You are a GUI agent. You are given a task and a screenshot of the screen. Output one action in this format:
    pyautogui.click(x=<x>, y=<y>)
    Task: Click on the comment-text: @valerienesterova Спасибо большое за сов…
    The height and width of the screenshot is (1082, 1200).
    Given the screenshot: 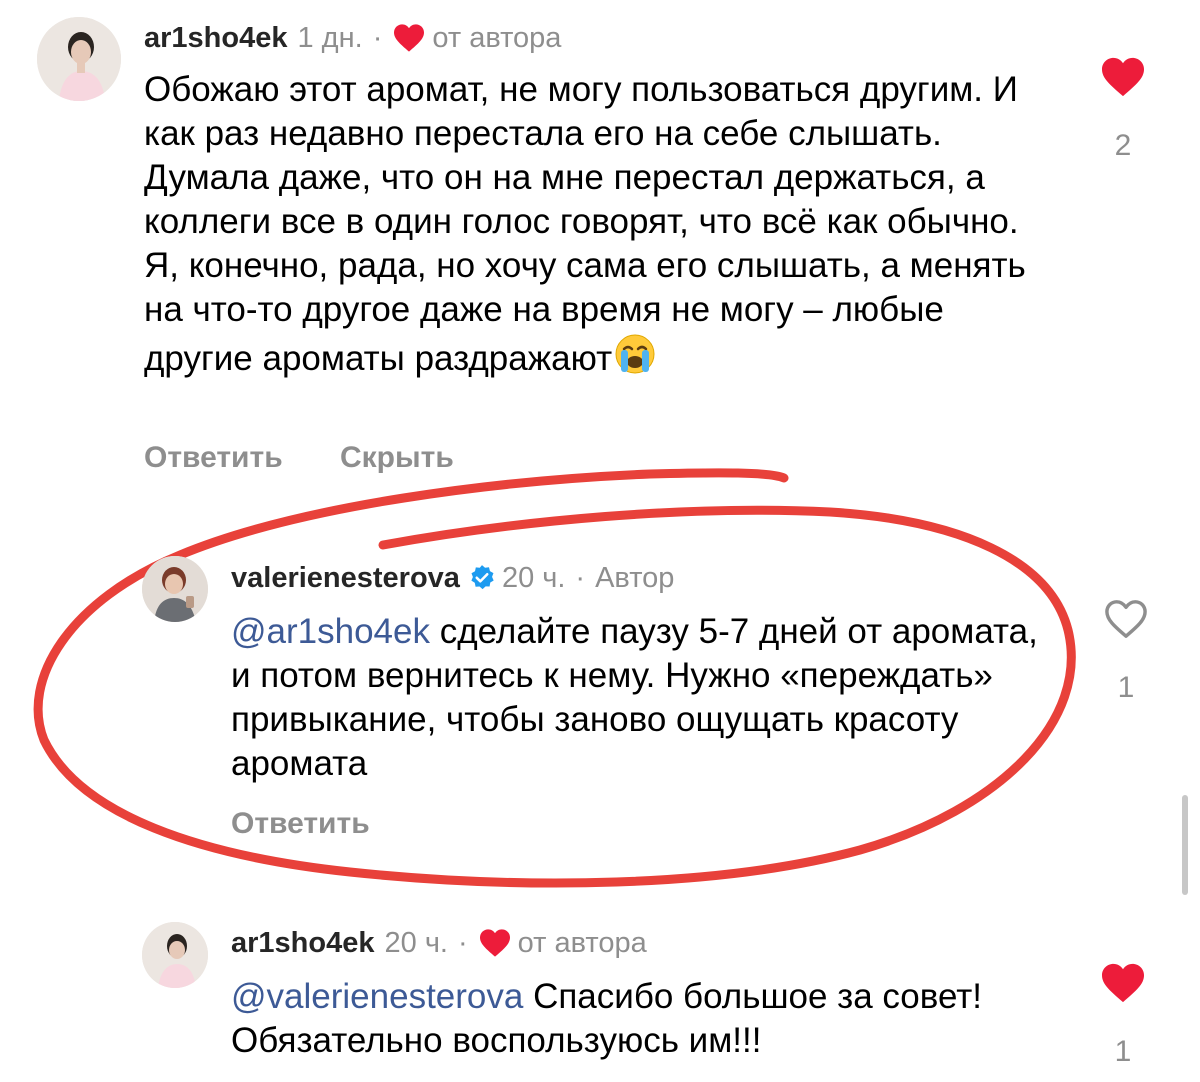 What is the action you would take?
    pyautogui.click(x=641, y=1019)
    